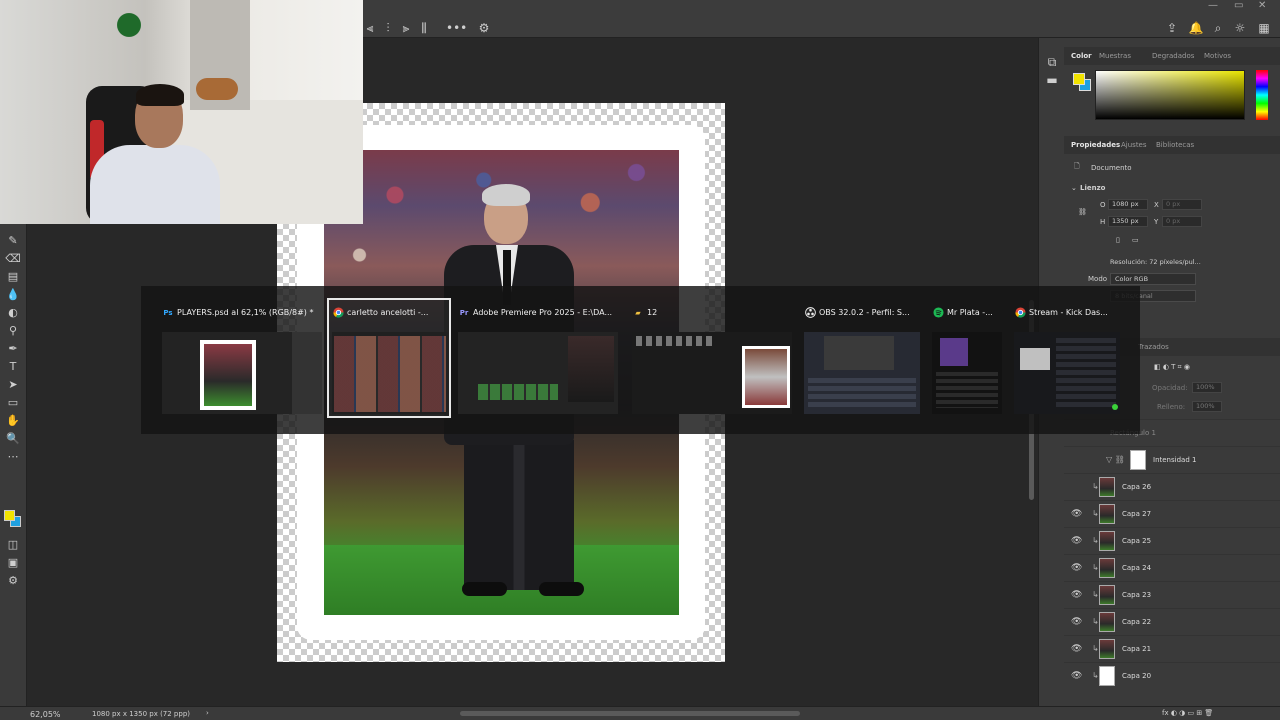 Image resolution: width=1280 pixels, height=720 pixels. Describe the element at coordinates (13, 277) in the screenshot. I see `gradient-tool-icon: ▤` at that location.